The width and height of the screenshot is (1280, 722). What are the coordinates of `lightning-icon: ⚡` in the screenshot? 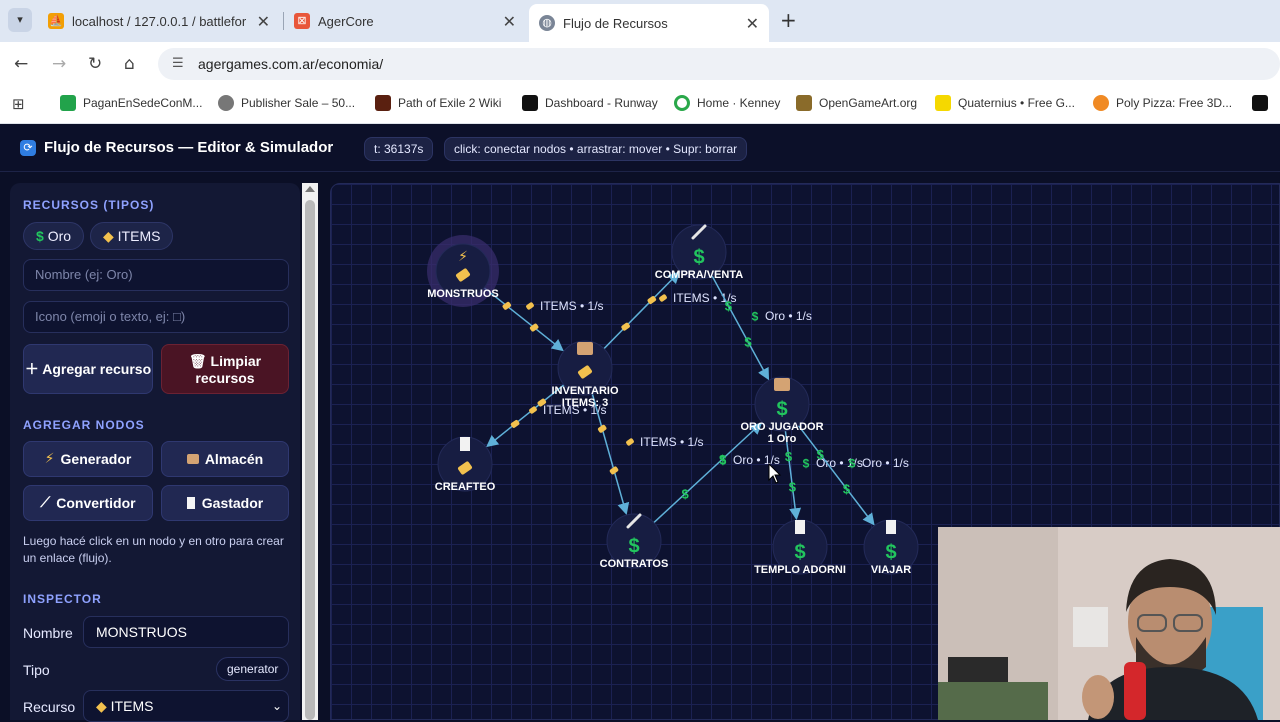 It's located at (49, 459).